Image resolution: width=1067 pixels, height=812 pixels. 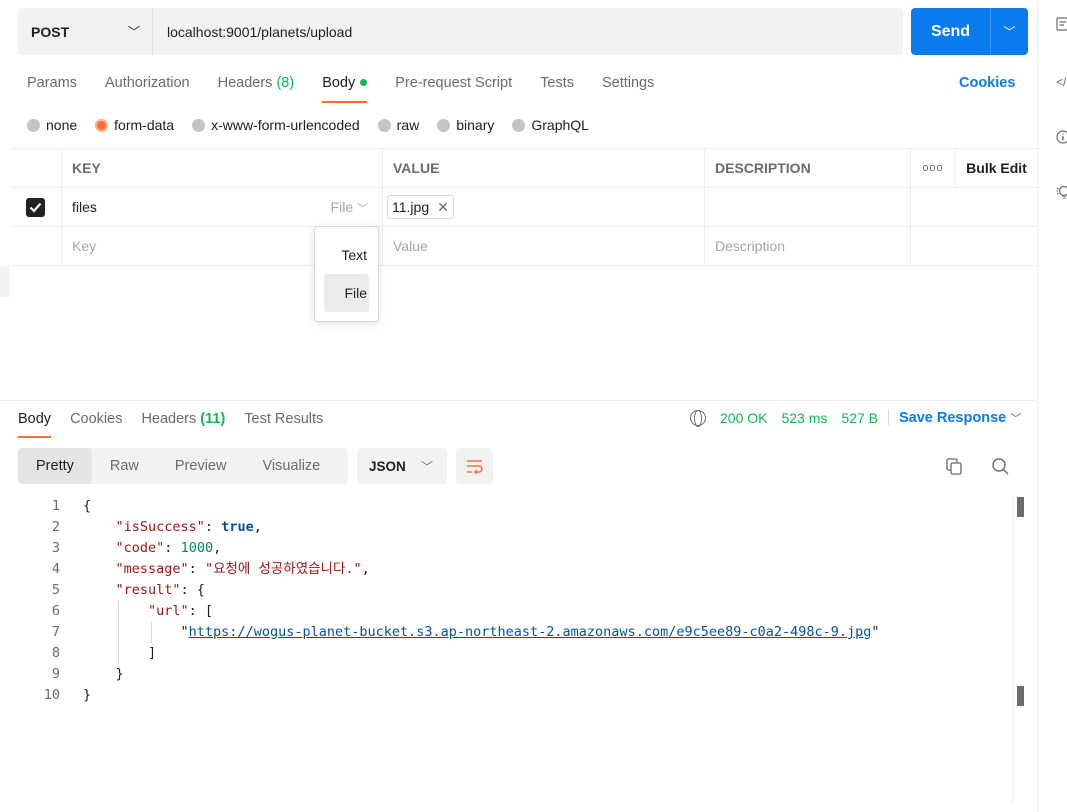 What do you see at coordinates (1061, 24) in the screenshot?
I see `documentation-icon` at bounding box center [1061, 24].